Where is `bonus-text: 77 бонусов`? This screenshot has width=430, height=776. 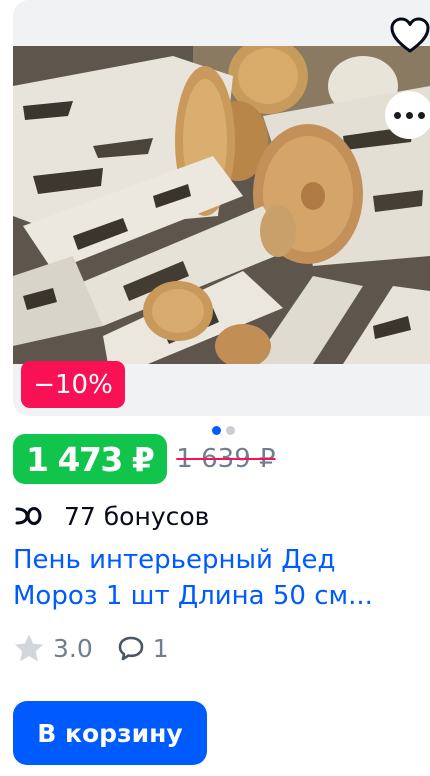
bonus-text: 77 бонусов is located at coordinates (137, 516).